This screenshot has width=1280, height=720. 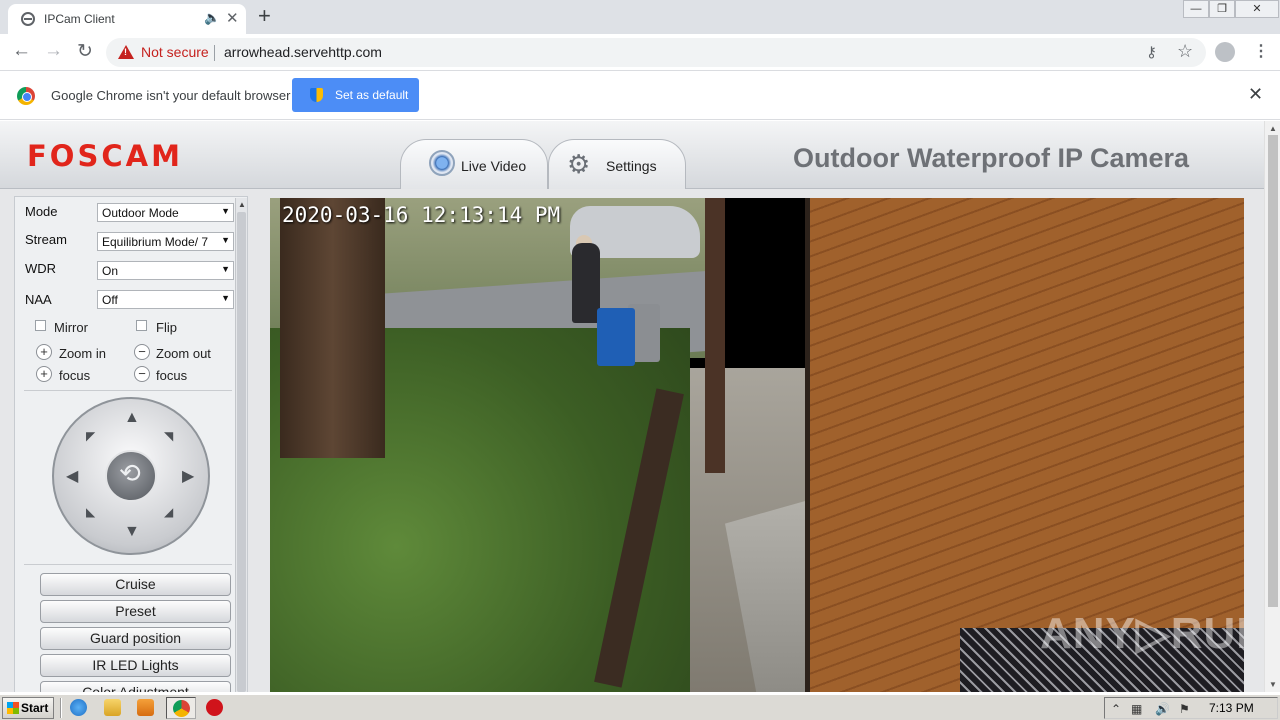 I want to click on pan-down-right-arrow-icon: ◢, so click(x=168, y=512).